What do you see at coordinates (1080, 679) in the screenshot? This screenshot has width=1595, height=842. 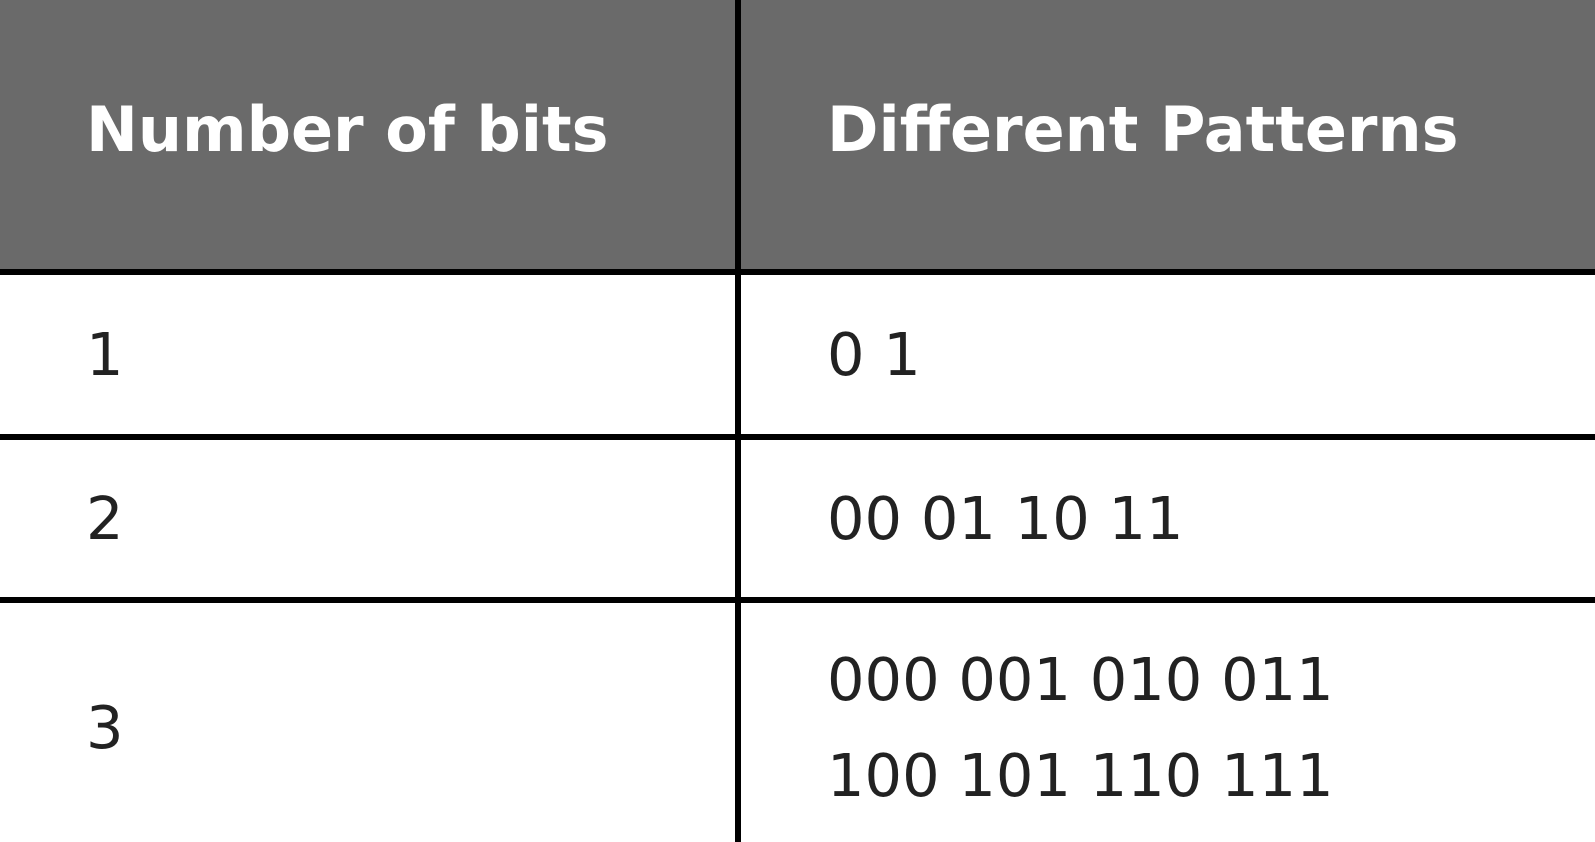 I see `pattern-line: 000 001 010 011` at bounding box center [1080, 679].